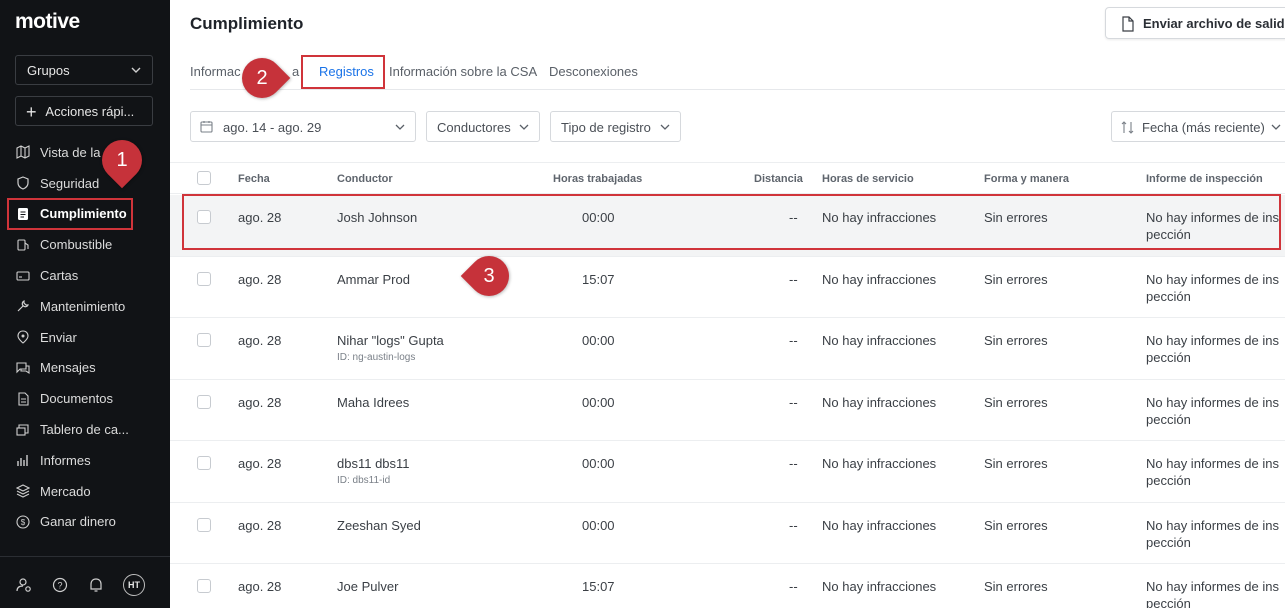 The image size is (1285, 608). I want to click on bell-icon, so click(96, 585).